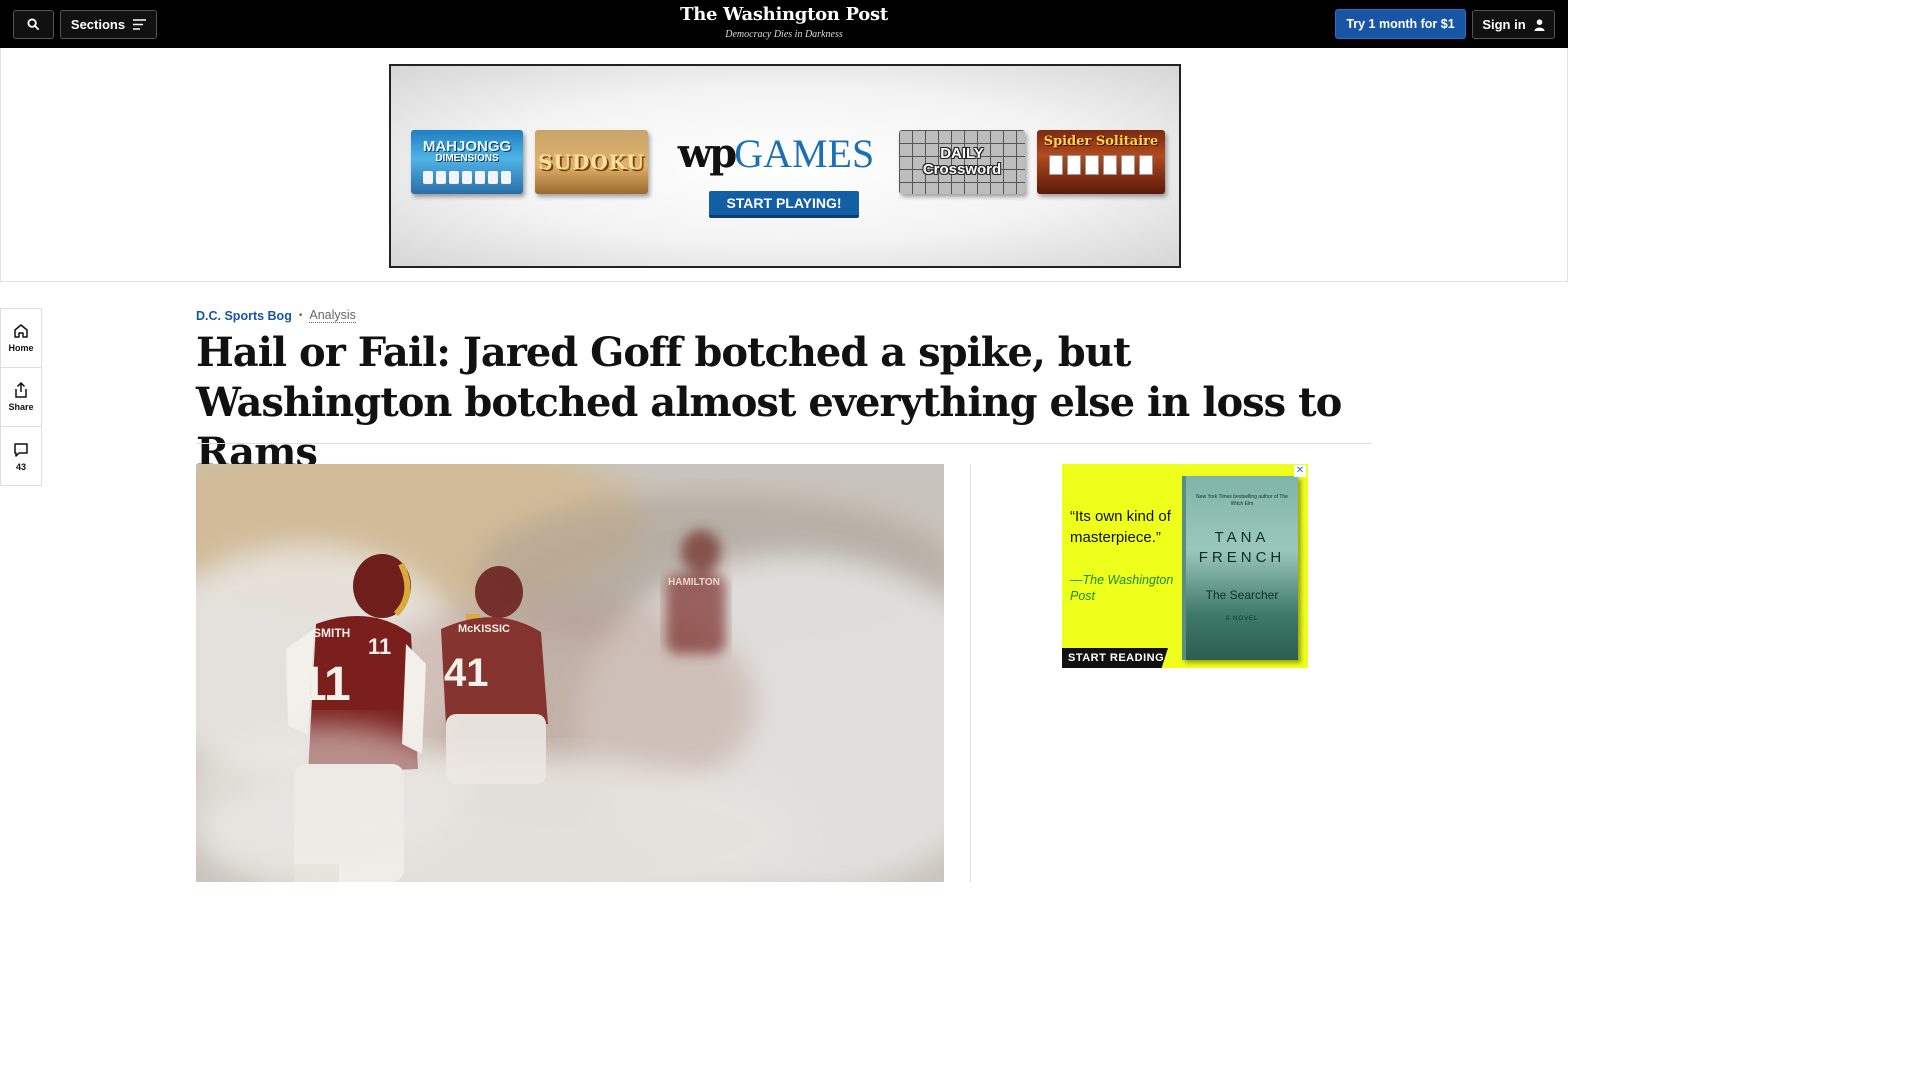 Image resolution: width=1920 pixels, height=1080 pixels. What do you see at coordinates (467, 177) in the screenshot?
I see `mahjongg-tiles-graphic` at bounding box center [467, 177].